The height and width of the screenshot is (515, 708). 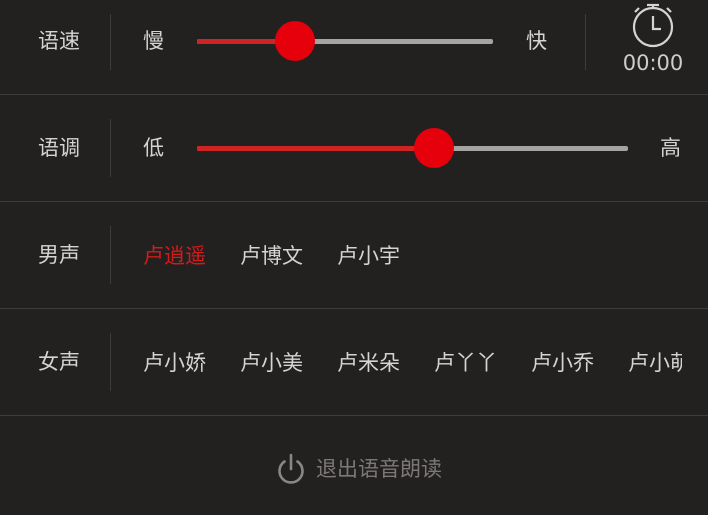 I want to click on voice-option: 卢小宇, so click(x=368, y=256).